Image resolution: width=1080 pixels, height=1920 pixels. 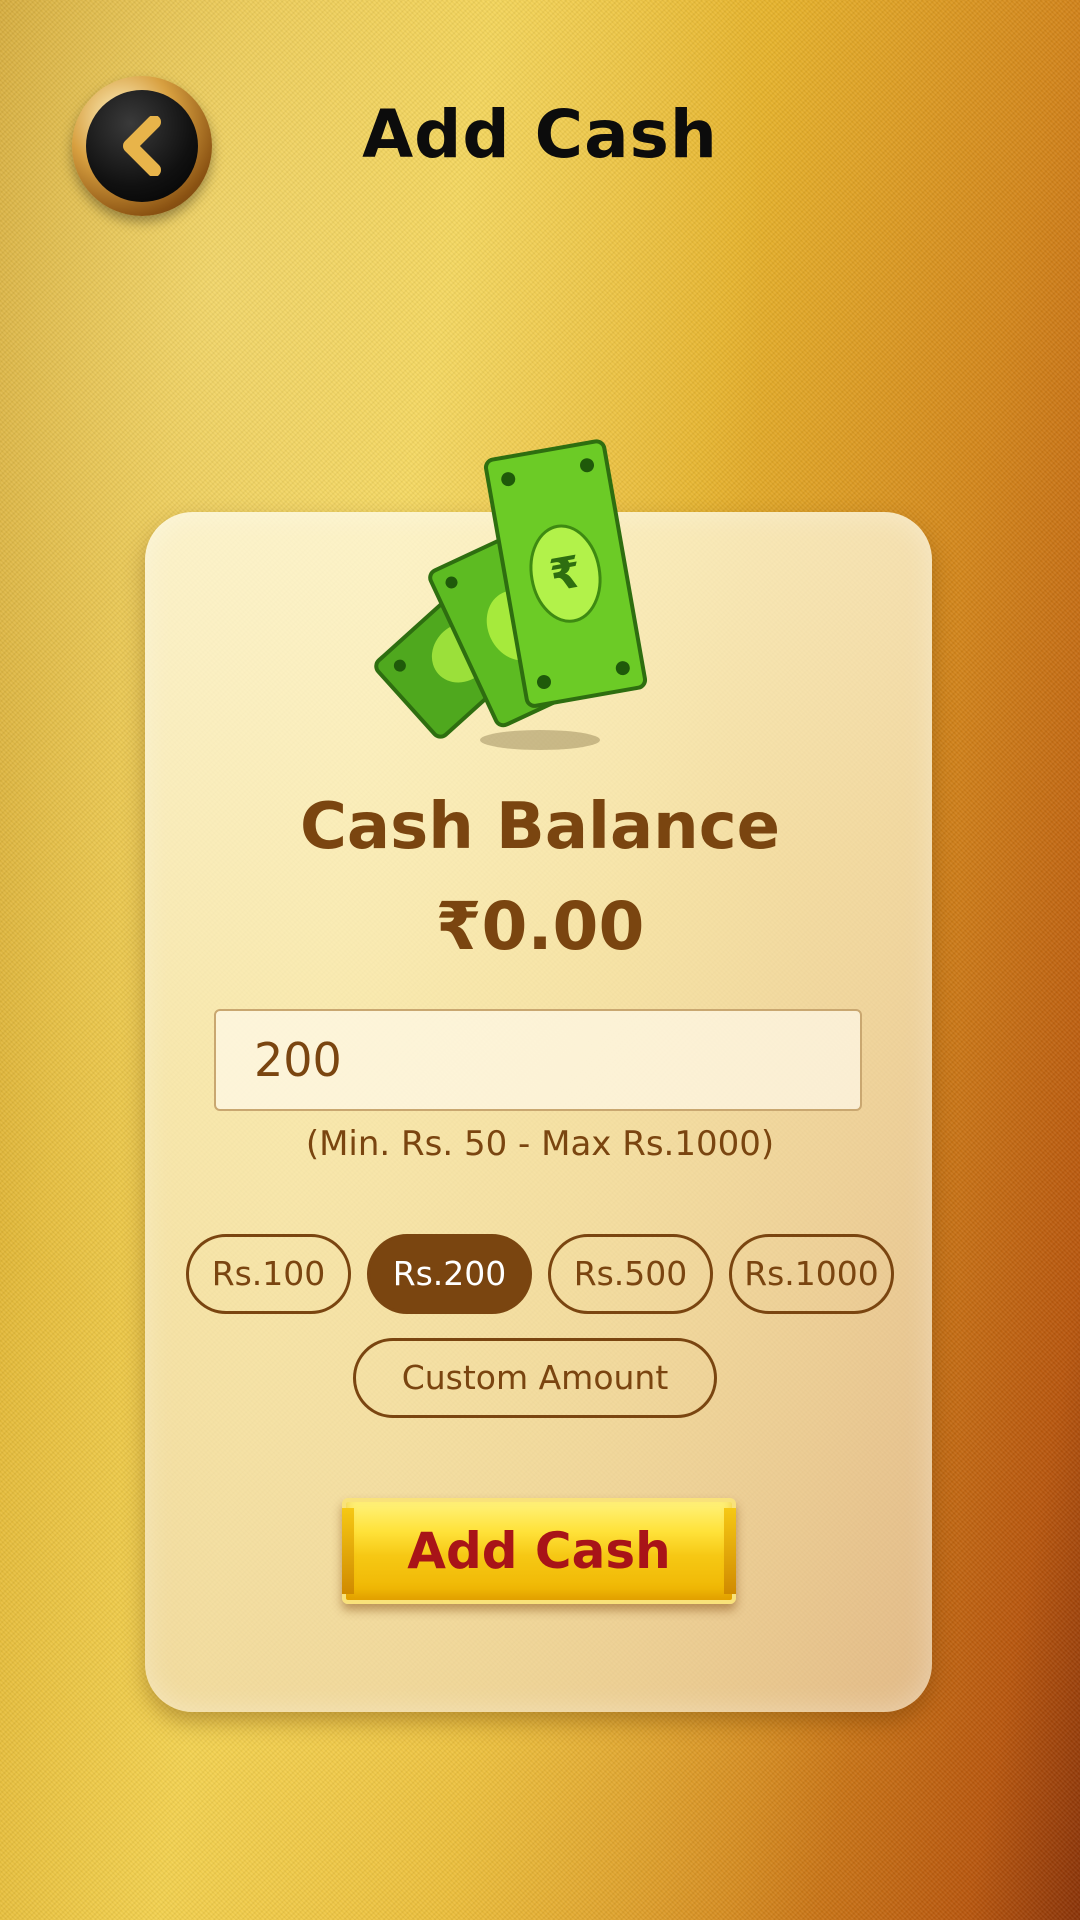 What do you see at coordinates (630, 1274) in the screenshot?
I see `amount-chip-500: Rs.500` at bounding box center [630, 1274].